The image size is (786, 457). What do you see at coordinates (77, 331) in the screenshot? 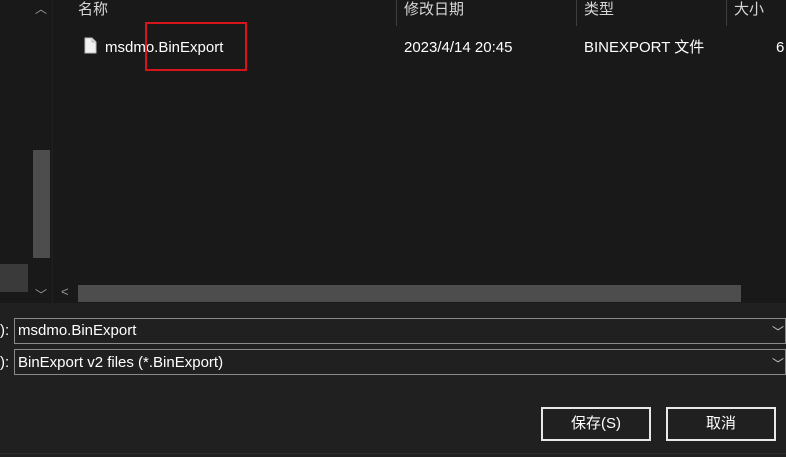
I see `filename-input: msdmo.BinExport` at bounding box center [77, 331].